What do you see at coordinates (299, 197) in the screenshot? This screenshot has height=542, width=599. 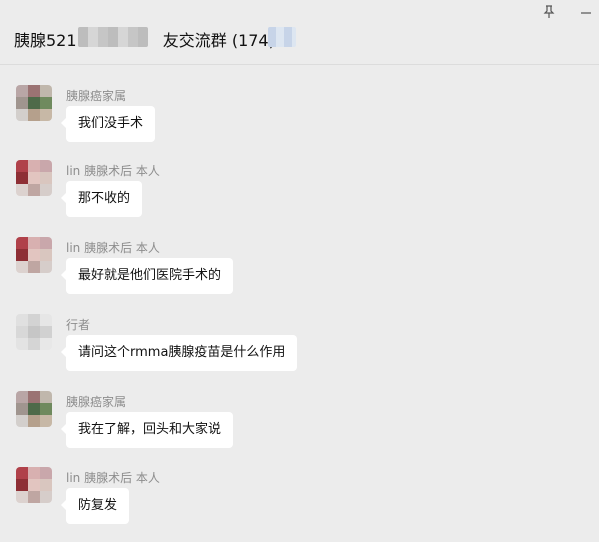 I see `chat-message: lin 胰腺术后 本人 那不收的` at bounding box center [299, 197].